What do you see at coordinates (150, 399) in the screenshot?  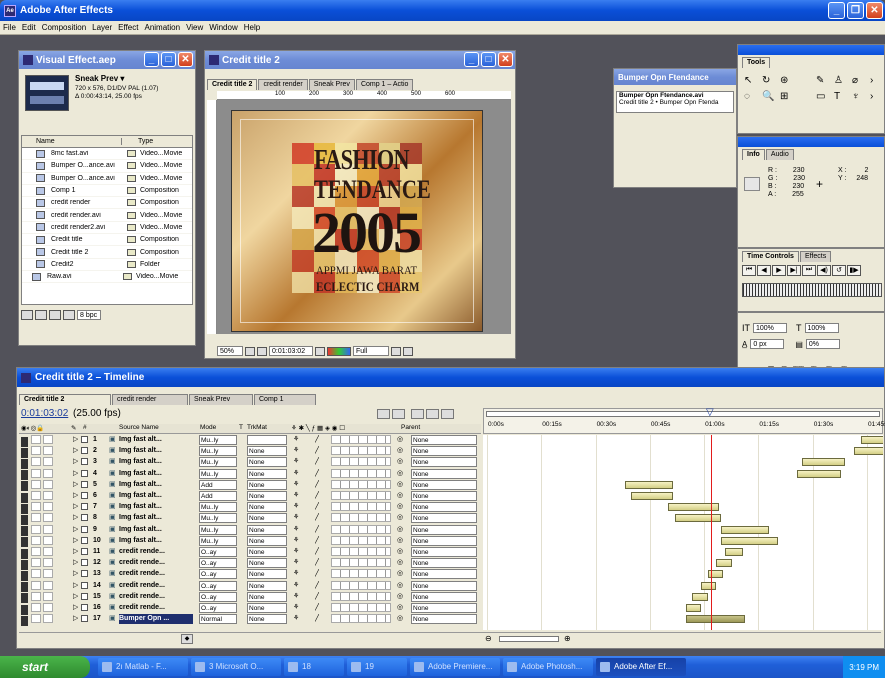 I see `timeline-tab-credit-render: credit render` at bounding box center [150, 399].